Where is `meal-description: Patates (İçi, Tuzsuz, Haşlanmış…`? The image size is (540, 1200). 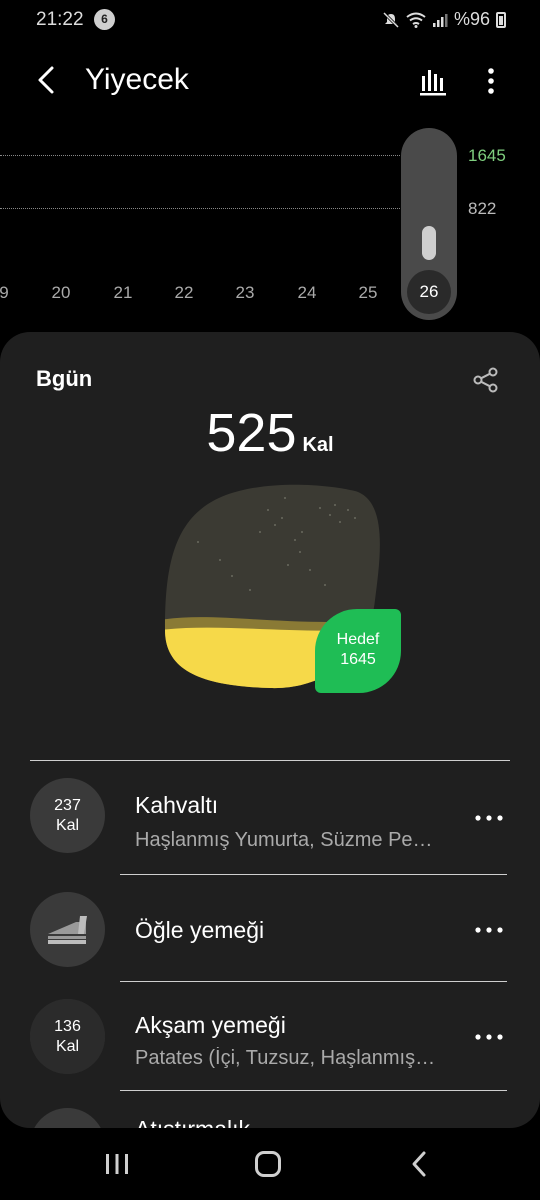
meal-description: Patates (İçi, Tuzsuz, Haşlanmış… is located at coordinates (285, 1058).